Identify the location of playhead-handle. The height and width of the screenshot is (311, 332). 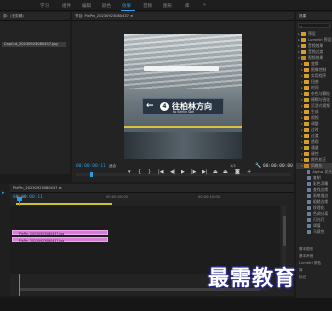
(19, 199).